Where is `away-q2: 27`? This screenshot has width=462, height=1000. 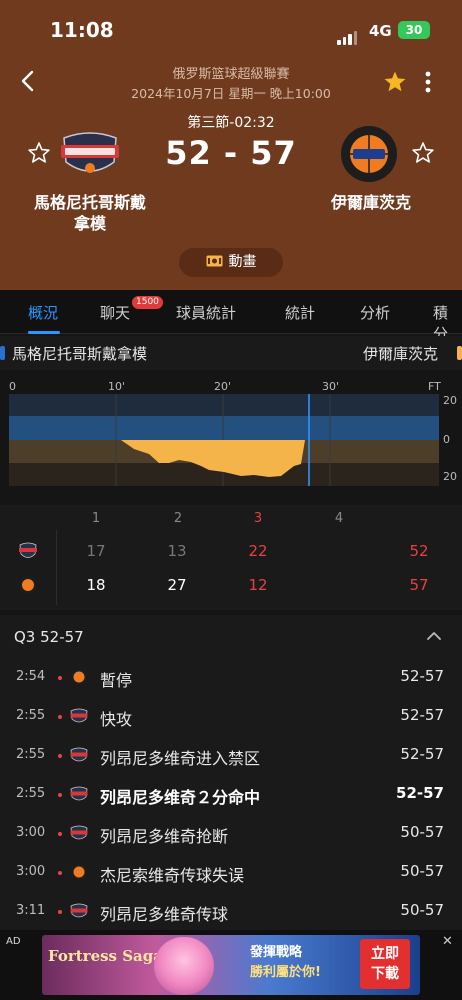
away-q2: 27 is located at coordinates (177, 585).